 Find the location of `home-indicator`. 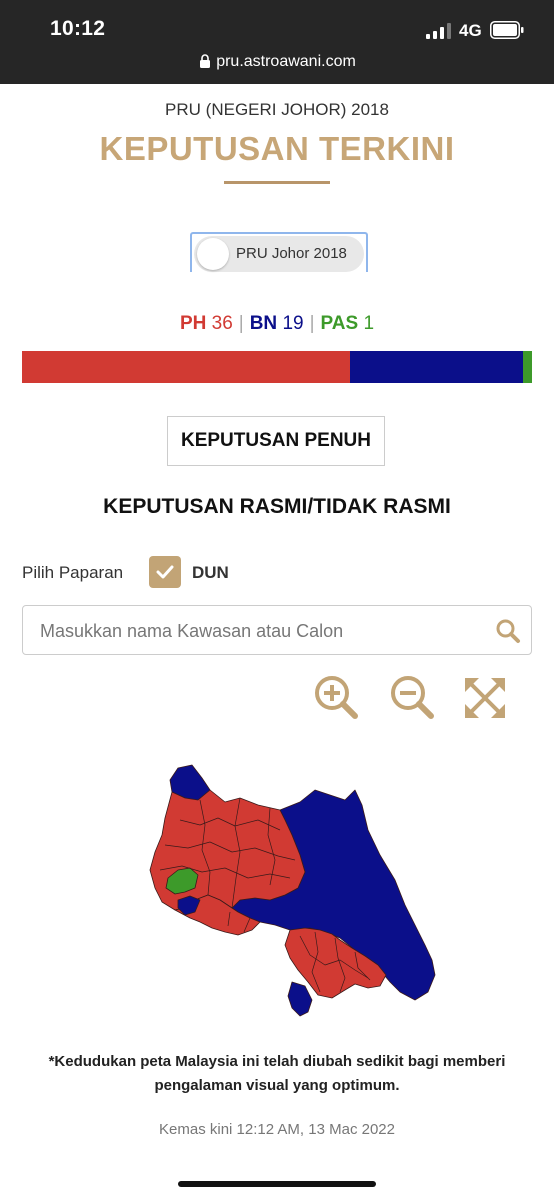

home-indicator is located at coordinates (277, 1184).